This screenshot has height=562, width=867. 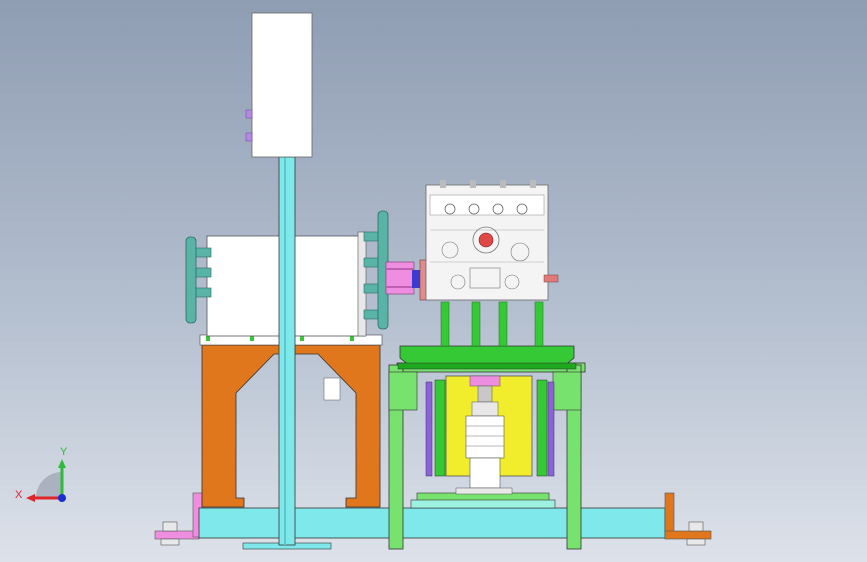 I want to click on lifting-cylinder, so click(x=489, y=435).